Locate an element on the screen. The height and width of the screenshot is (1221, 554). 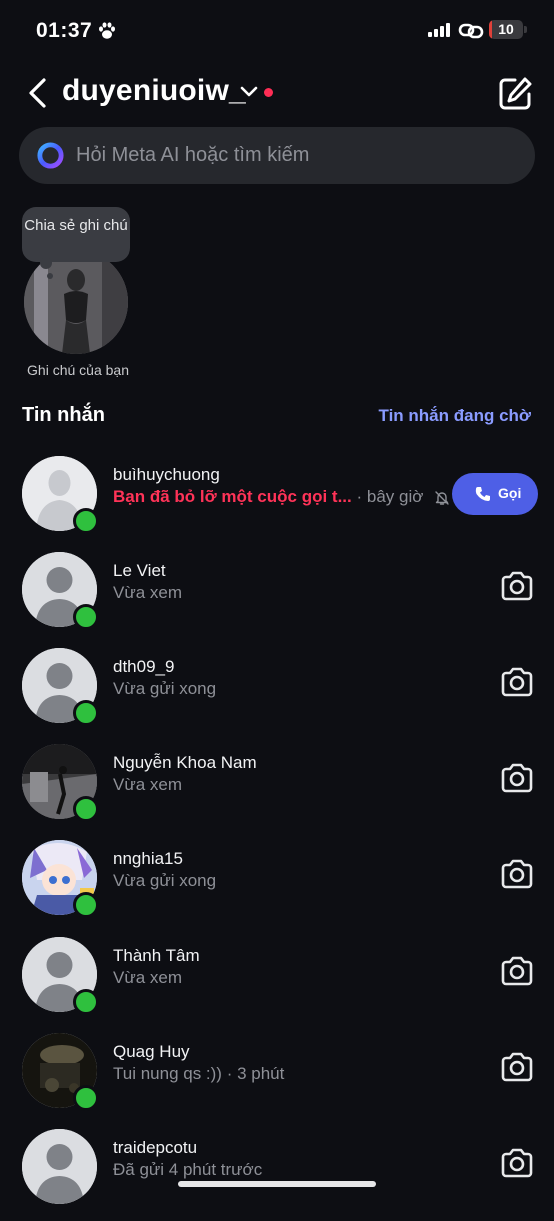
share-note-bubble: Chia sẻ ghi chú is located at coordinates (76, 234).